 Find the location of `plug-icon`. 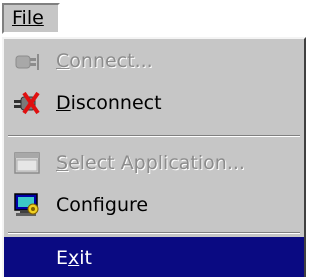

plug-icon is located at coordinates (27, 62).